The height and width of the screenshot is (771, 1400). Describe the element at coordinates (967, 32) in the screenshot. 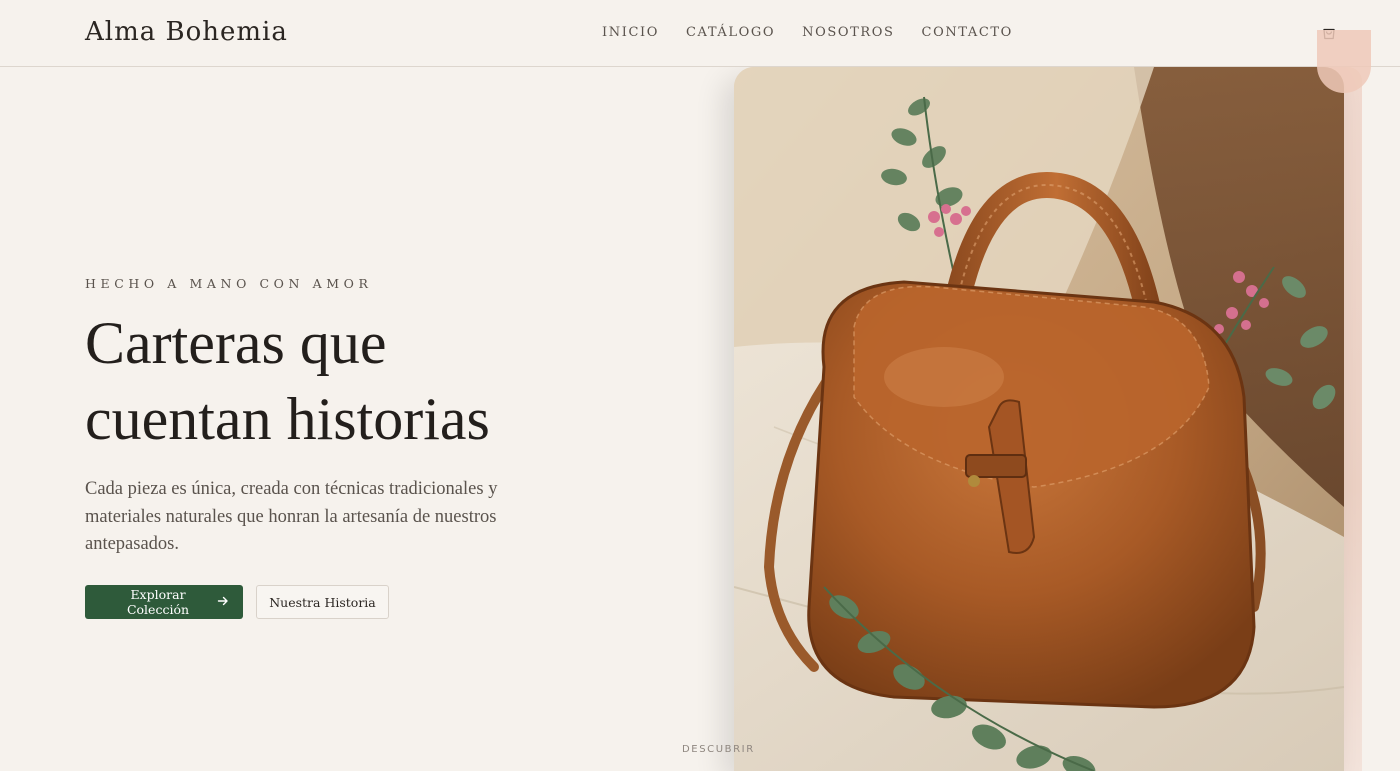

I see `nav-contacto: CONTACTO` at that location.